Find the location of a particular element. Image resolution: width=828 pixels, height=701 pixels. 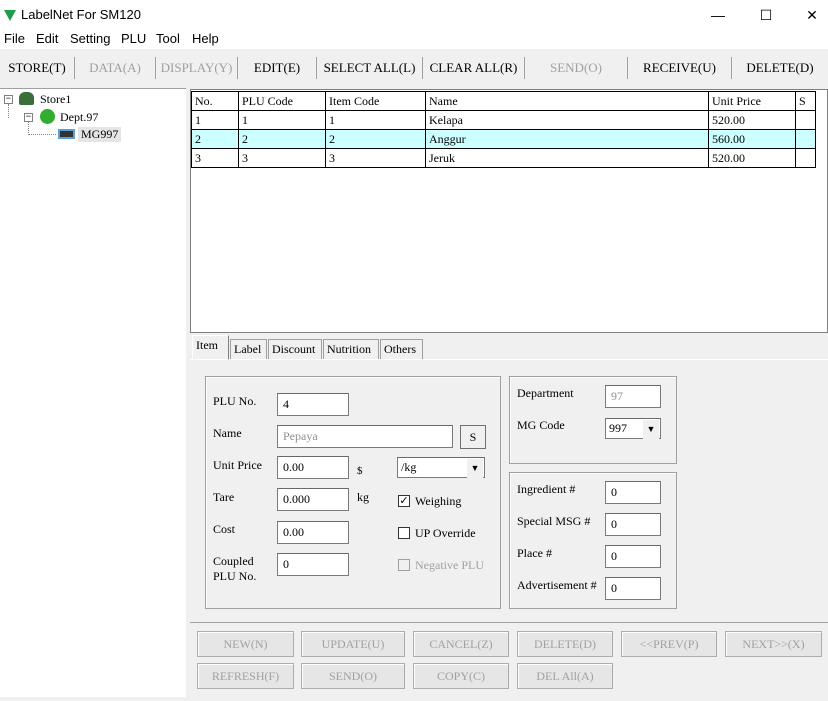

menu-setting: Setting is located at coordinates (90, 38).